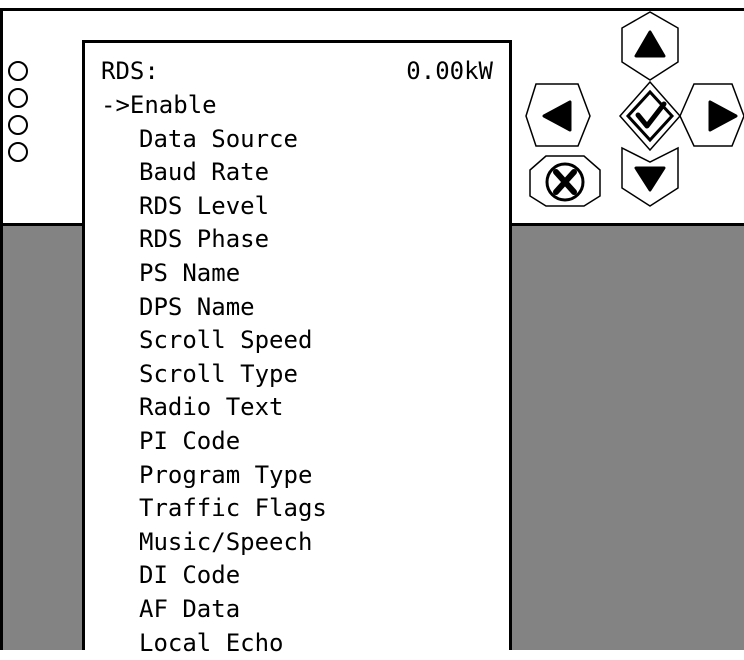 This screenshot has height=660, width=744. What do you see at coordinates (204, 206) in the screenshot?
I see `menu-item-label: RDS Level` at bounding box center [204, 206].